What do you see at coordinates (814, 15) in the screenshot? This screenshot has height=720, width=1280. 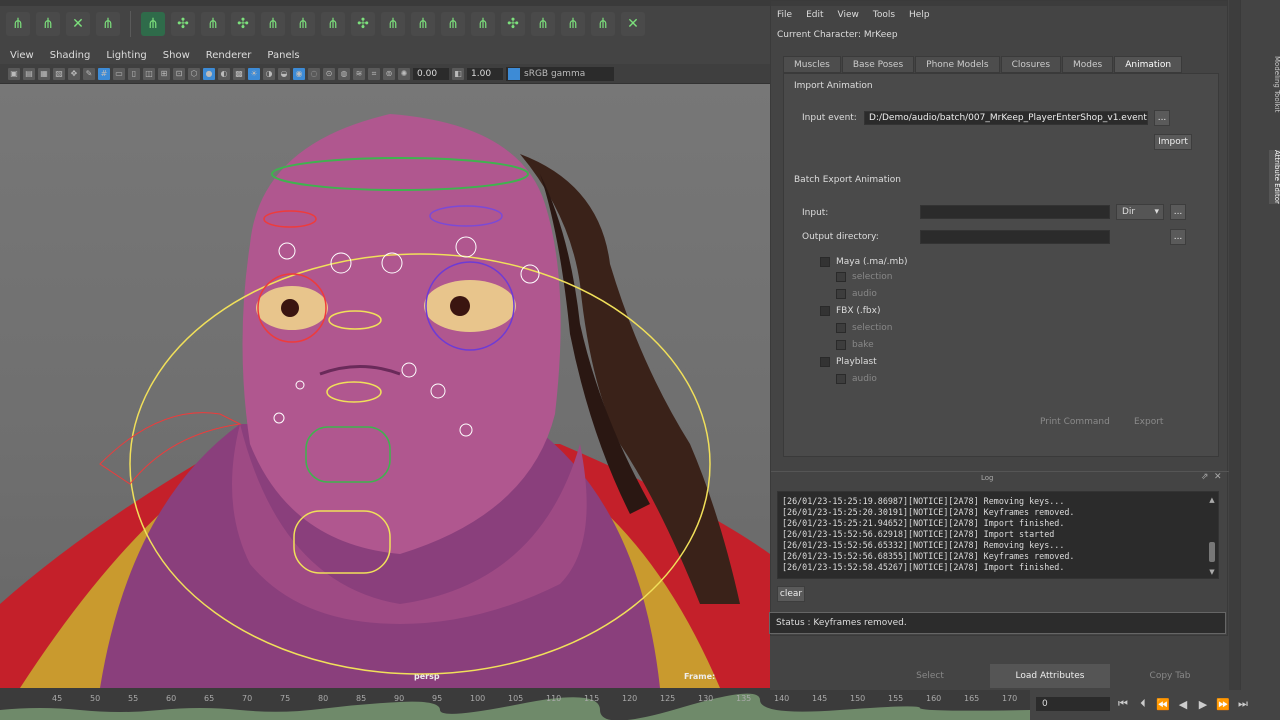 I see `menu-edit: Edit` at bounding box center [814, 15].